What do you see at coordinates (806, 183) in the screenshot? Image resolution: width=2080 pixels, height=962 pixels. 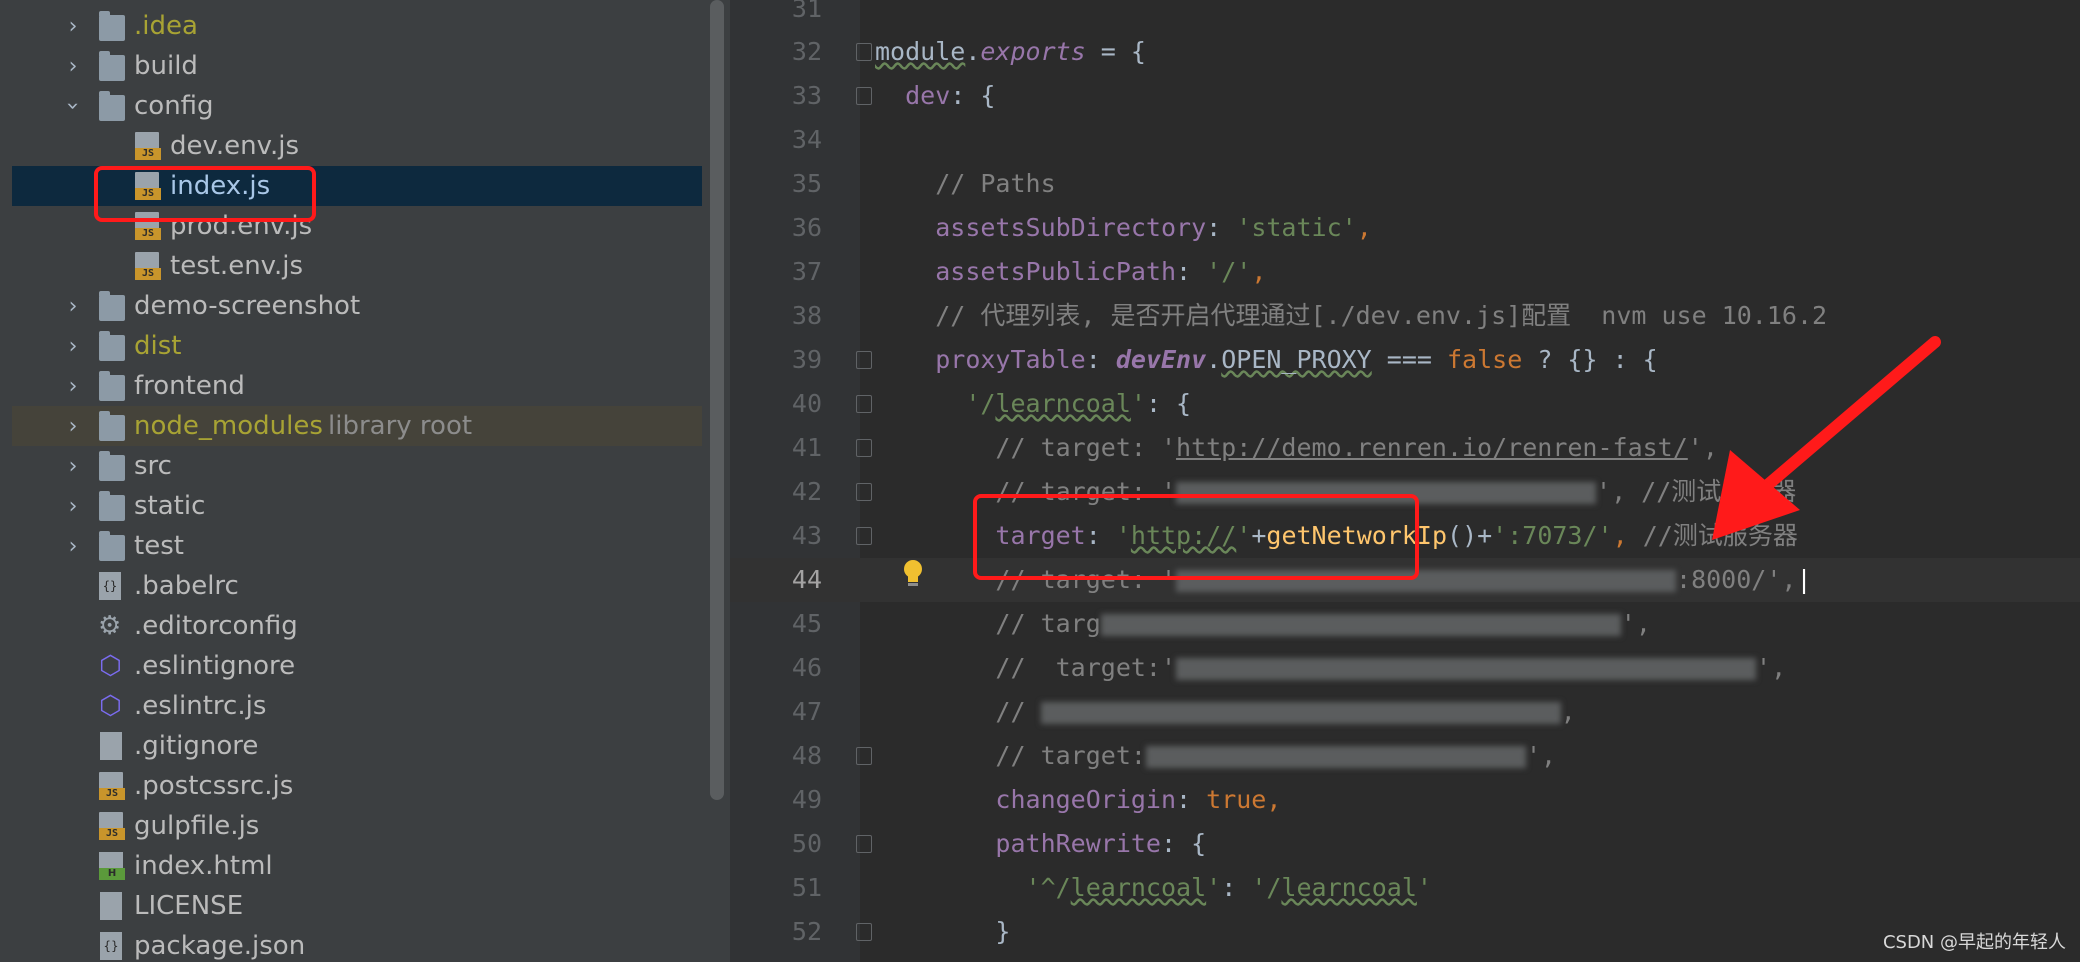 I see `line-number: 35` at bounding box center [806, 183].